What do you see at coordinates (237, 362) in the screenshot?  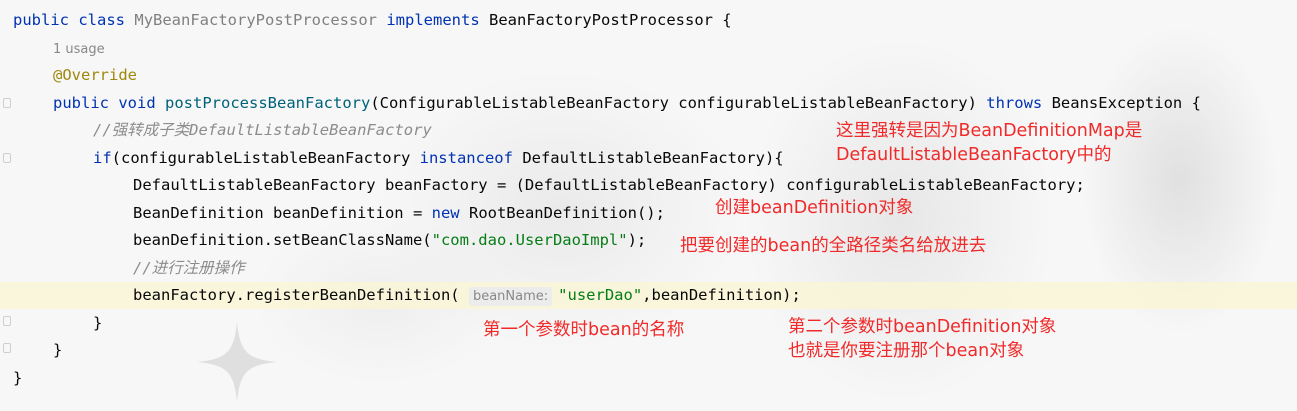 I see `sparkle-decoration-icon` at bounding box center [237, 362].